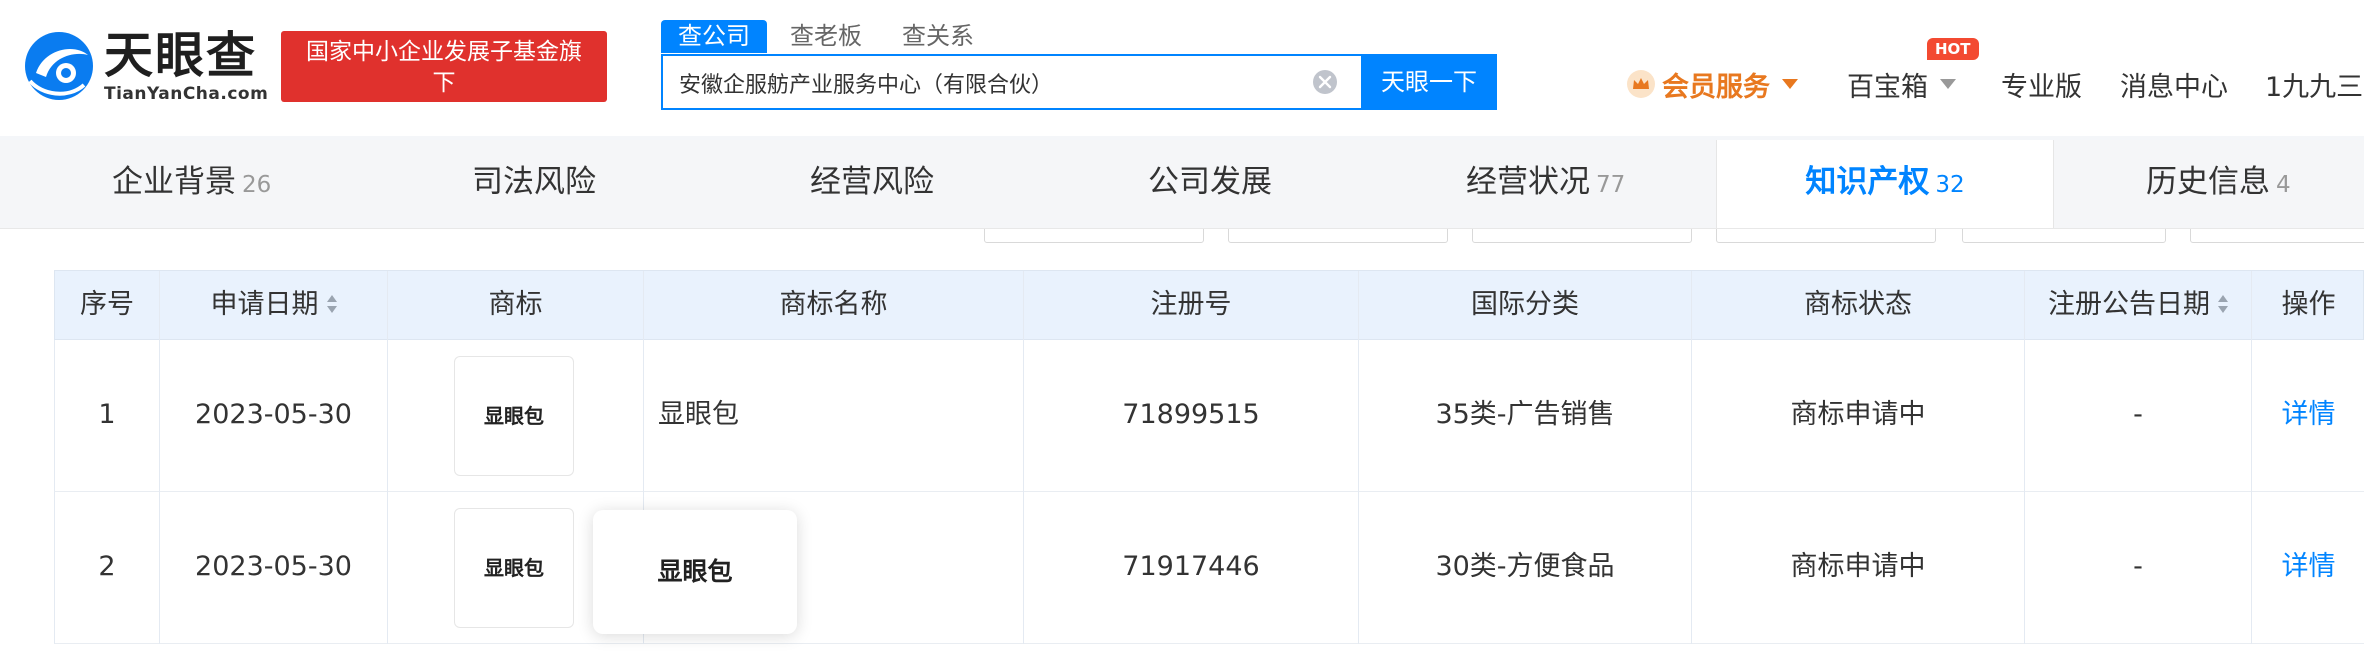 Image resolution: width=2364 pixels, height=653 pixels. I want to click on baobox-menu: 百宝箱, so click(1901, 84).